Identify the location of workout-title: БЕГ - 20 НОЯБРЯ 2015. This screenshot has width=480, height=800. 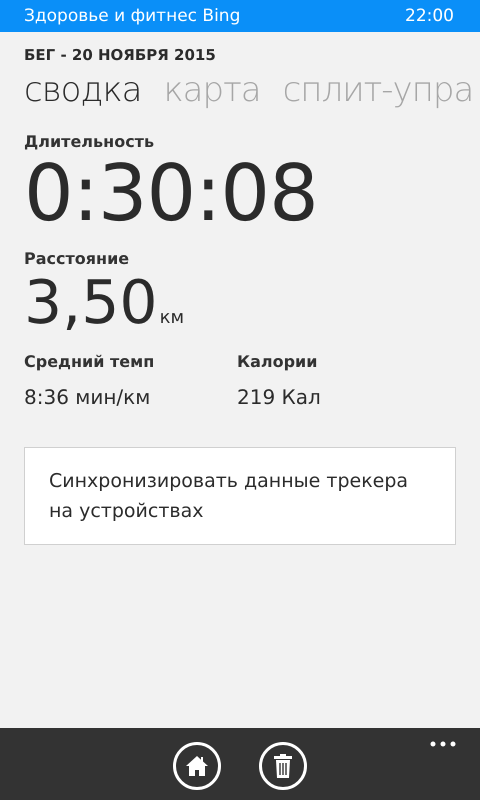
(120, 55).